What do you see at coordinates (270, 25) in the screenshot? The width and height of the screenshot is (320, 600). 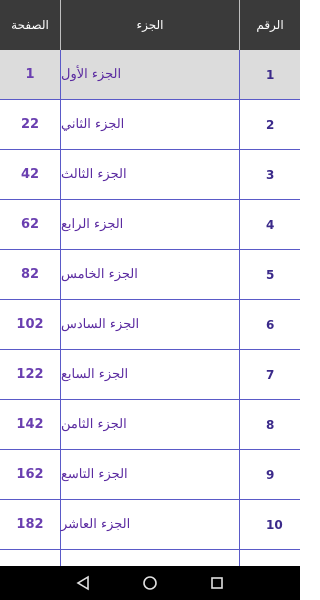 I see `column-header-number: الرقم` at bounding box center [270, 25].